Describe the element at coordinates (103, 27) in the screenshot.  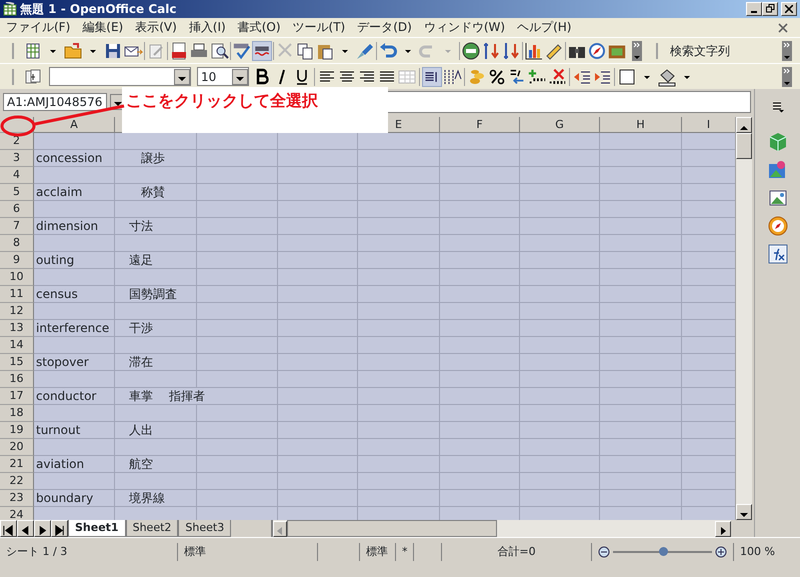
I see `menu-item: 編集(E)` at that location.